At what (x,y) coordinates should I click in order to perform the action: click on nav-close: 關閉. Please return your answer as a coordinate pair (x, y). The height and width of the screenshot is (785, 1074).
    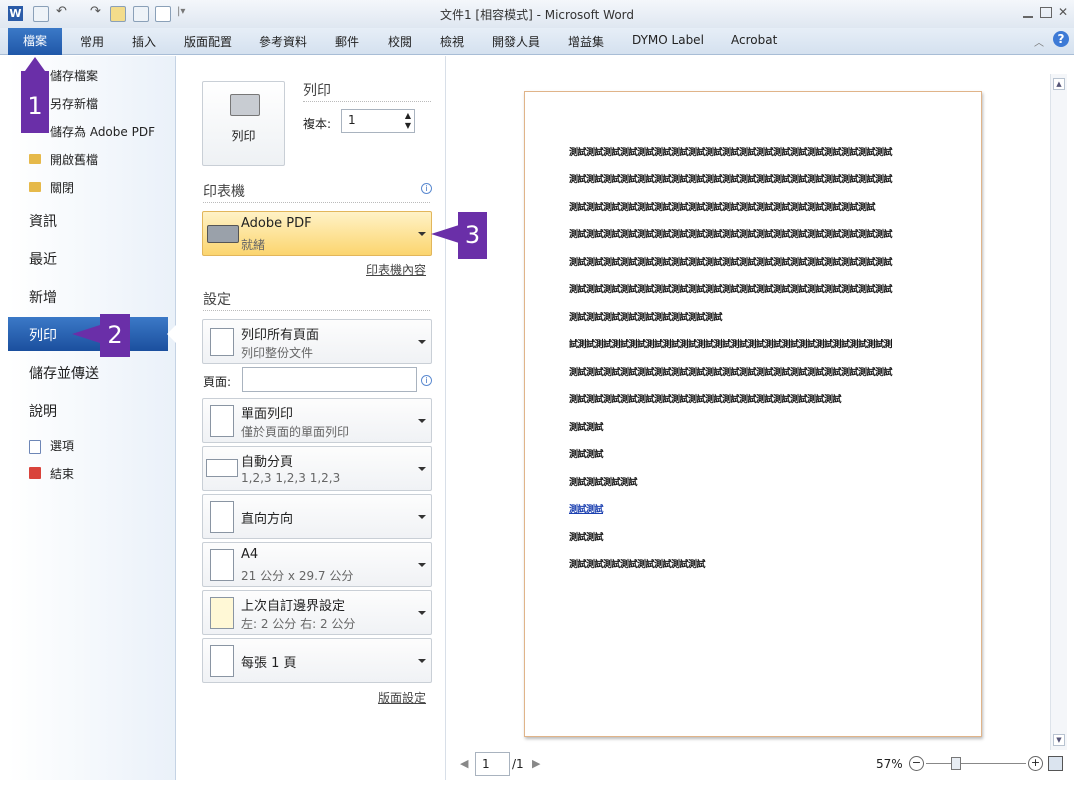
    Looking at the image, I should click on (62, 187).